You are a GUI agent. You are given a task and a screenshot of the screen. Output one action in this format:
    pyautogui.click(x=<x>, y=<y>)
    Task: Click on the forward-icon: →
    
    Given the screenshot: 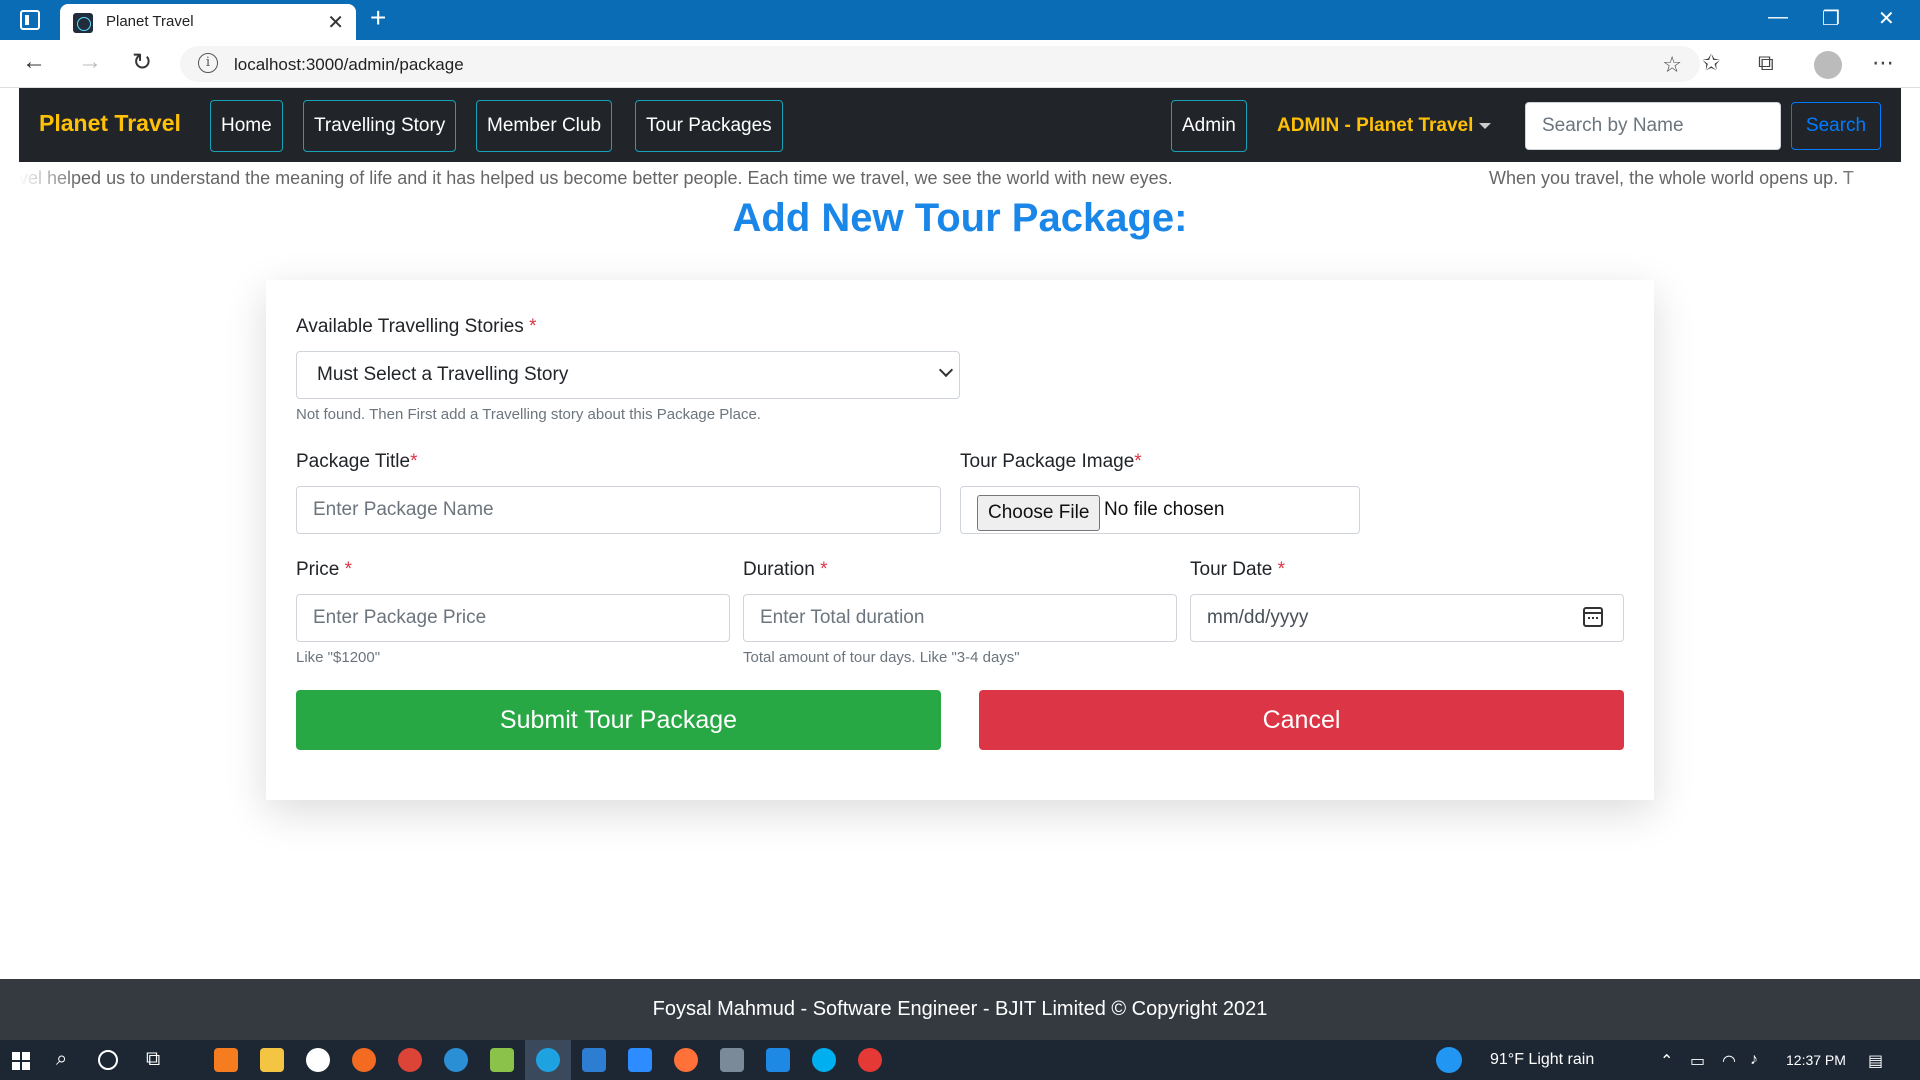 What is the action you would take?
    pyautogui.click(x=90, y=62)
    